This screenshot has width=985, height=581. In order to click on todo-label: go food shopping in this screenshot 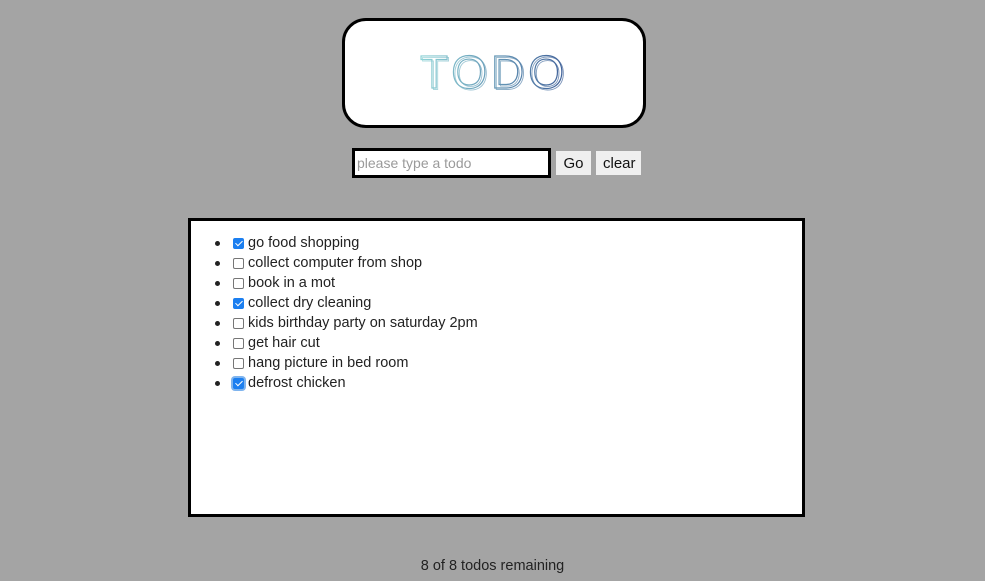, I will do `click(304, 243)`.